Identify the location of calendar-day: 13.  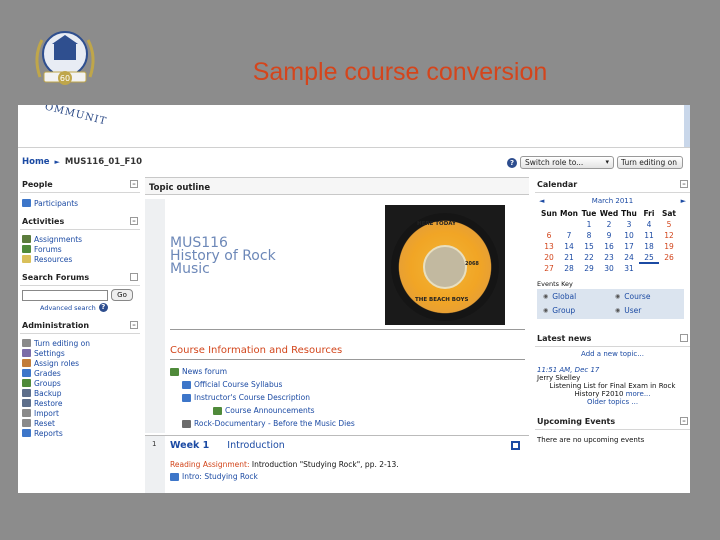
(549, 246).